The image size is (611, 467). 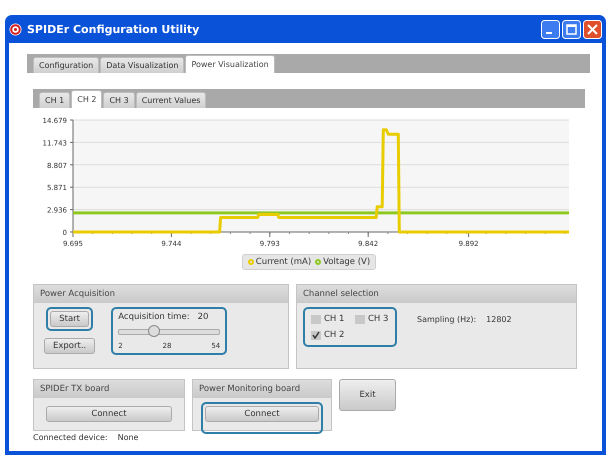 What do you see at coordinates (334, 319) in the screenshot?
I see `checkbox-label: CH 1` at bounding box center [334, 319].